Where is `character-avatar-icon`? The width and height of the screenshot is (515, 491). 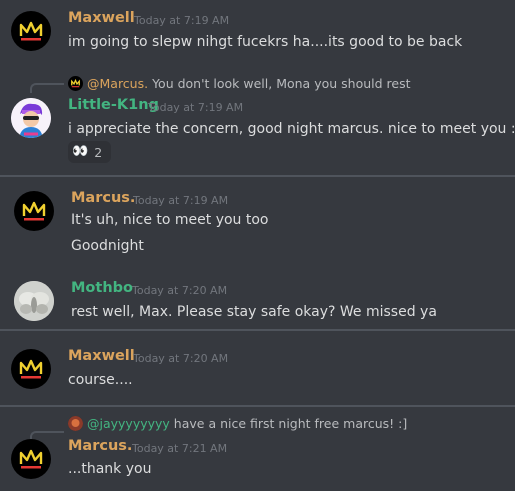
character-avatar-icon is located at coordinates (31, 118).